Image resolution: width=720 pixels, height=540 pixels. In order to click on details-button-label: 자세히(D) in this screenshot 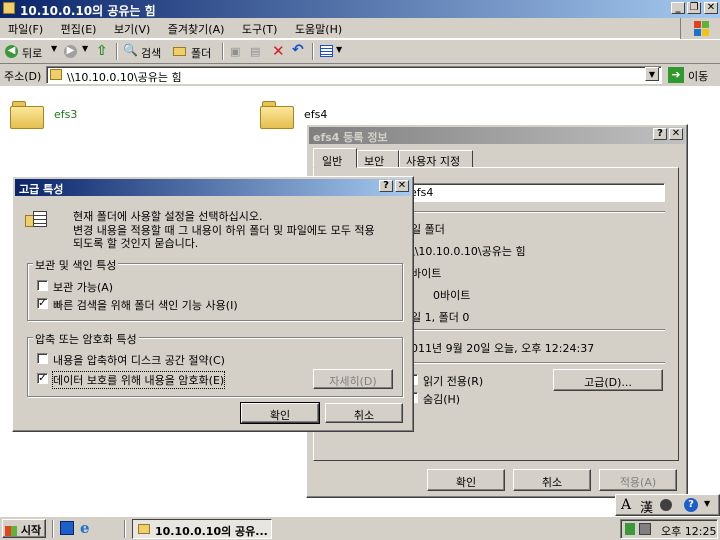, I will do `click(353, 381)`.